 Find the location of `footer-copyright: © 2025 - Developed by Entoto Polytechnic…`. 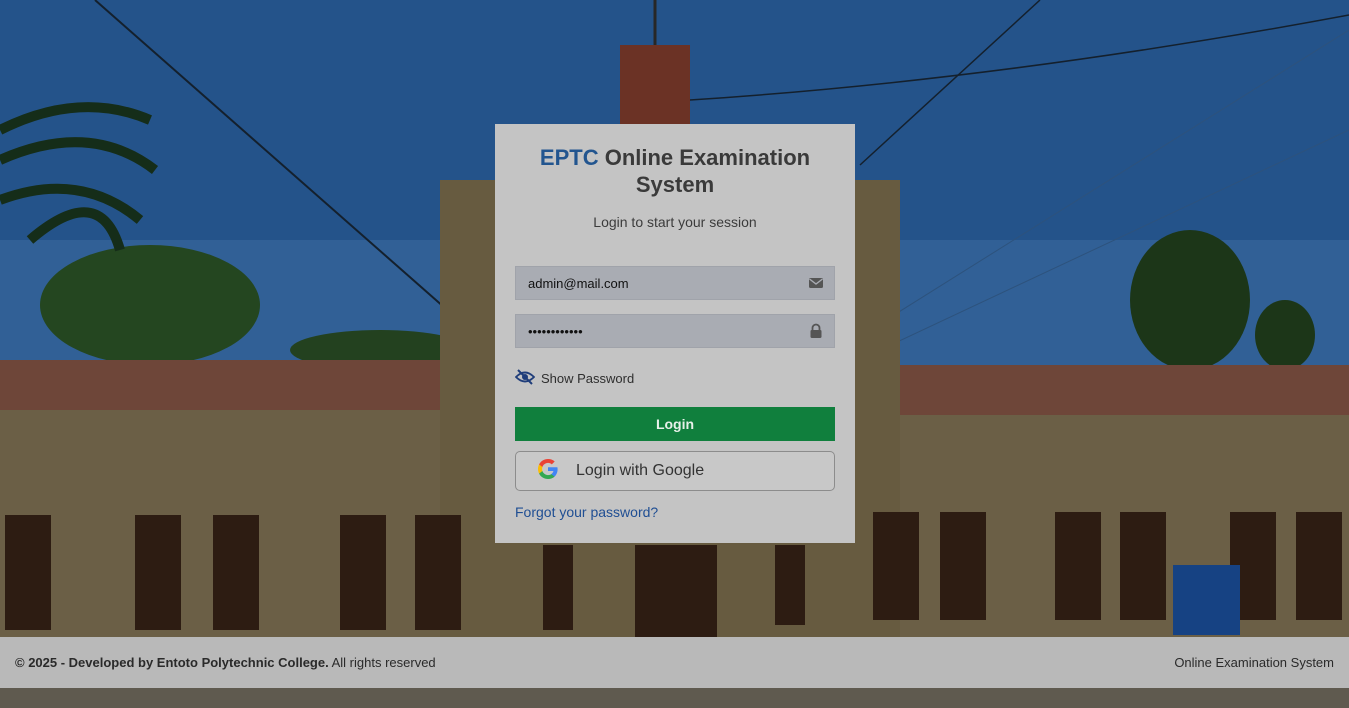

footer-copyright: © 2025 - Developed by Entoto Polytechnic… is located at coordinates (225, 662).